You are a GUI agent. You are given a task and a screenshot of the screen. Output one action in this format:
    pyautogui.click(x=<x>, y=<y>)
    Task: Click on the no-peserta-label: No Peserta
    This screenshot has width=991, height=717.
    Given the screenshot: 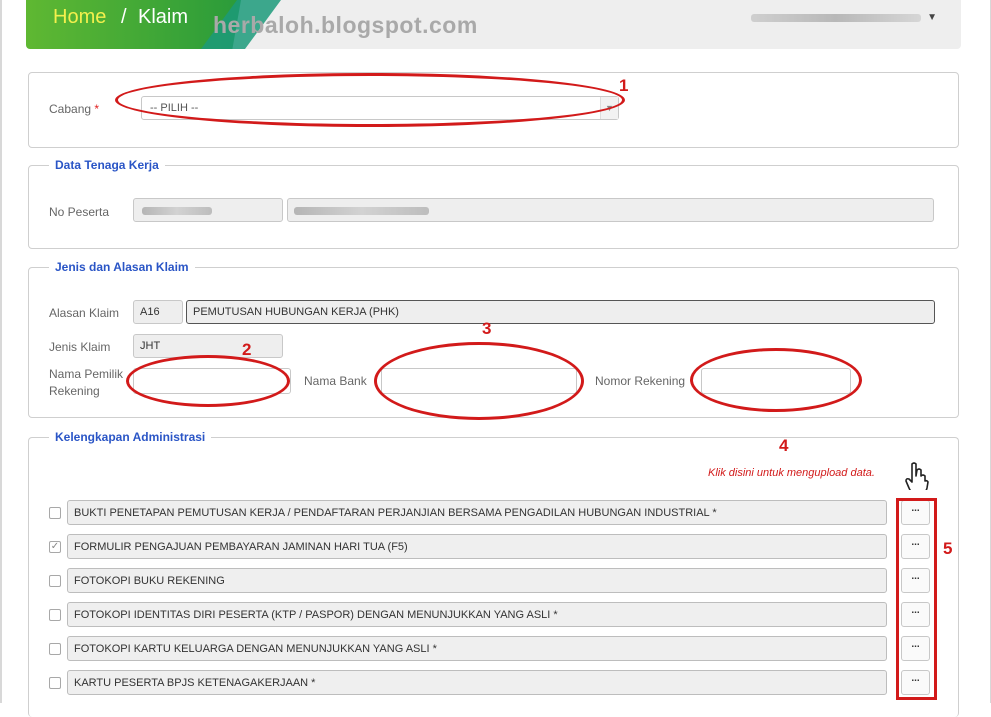 What is the action you would take?
    pyautogui.click(x=79, y=212)
    